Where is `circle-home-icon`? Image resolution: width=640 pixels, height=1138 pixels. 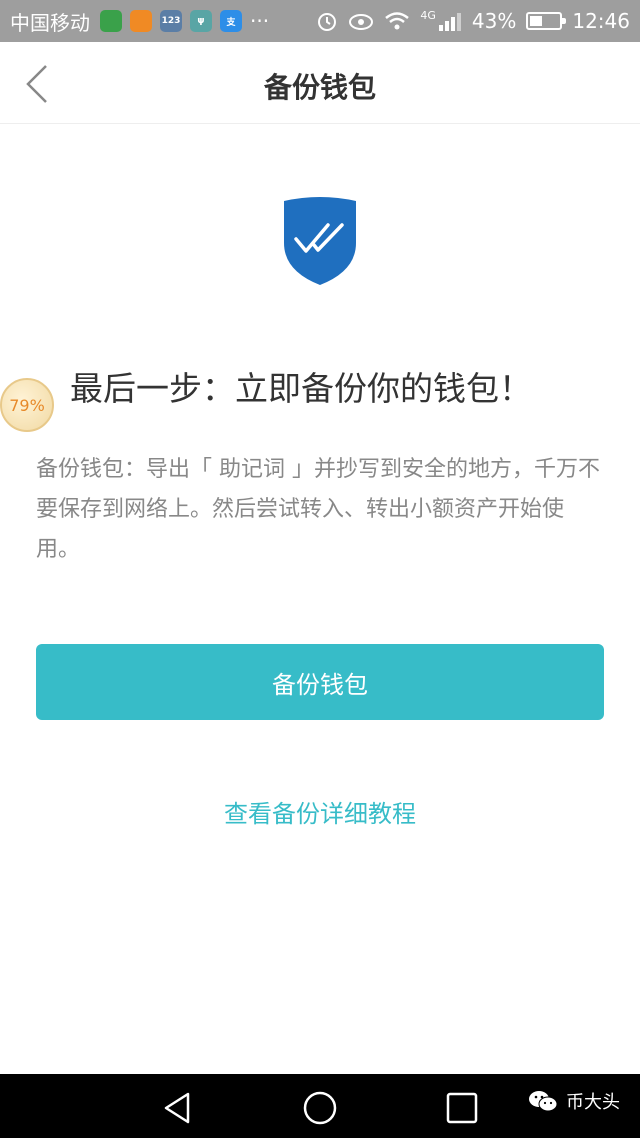 circle-home-icon is located at coordinates (320, 1108).